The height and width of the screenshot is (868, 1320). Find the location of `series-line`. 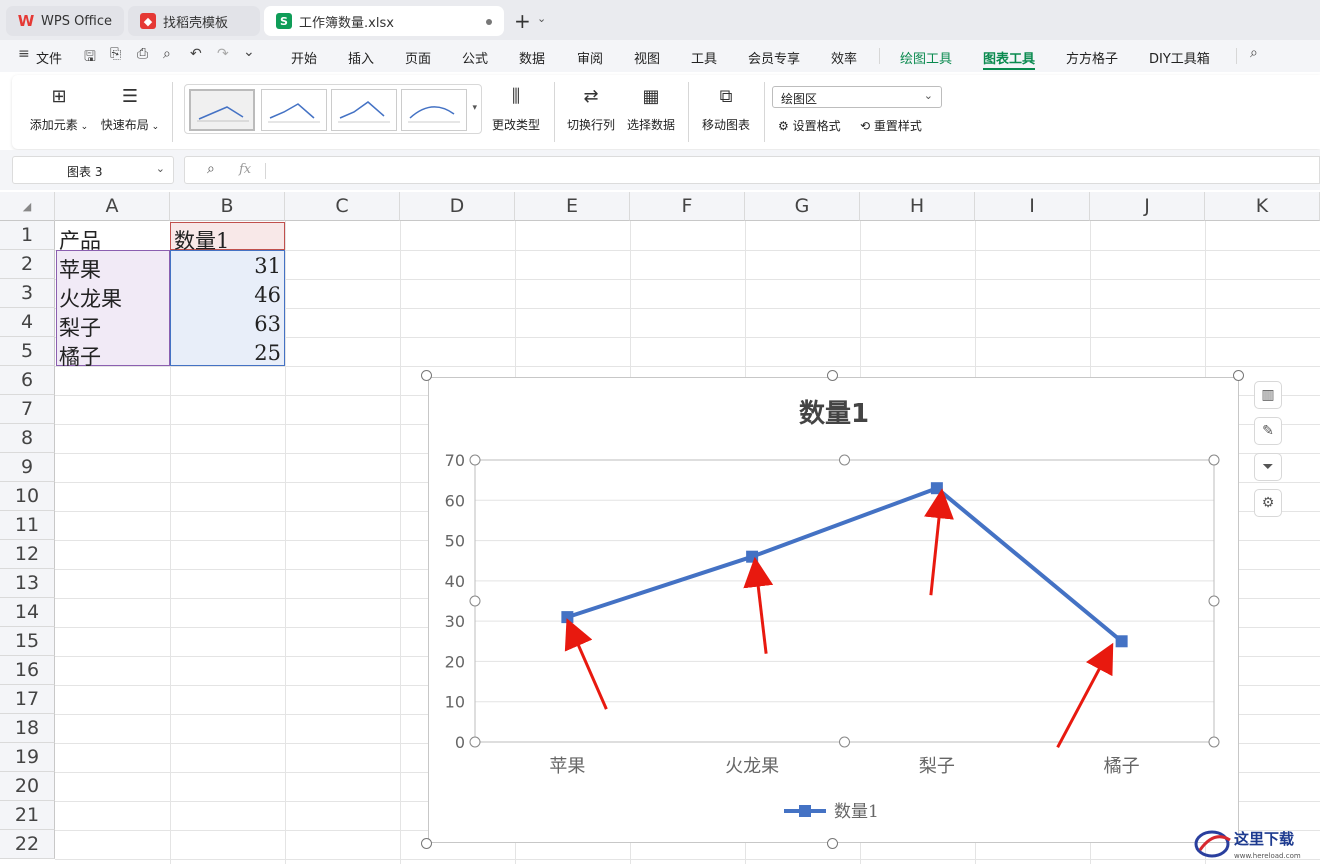

series-line is located at coordinates (844, 565).